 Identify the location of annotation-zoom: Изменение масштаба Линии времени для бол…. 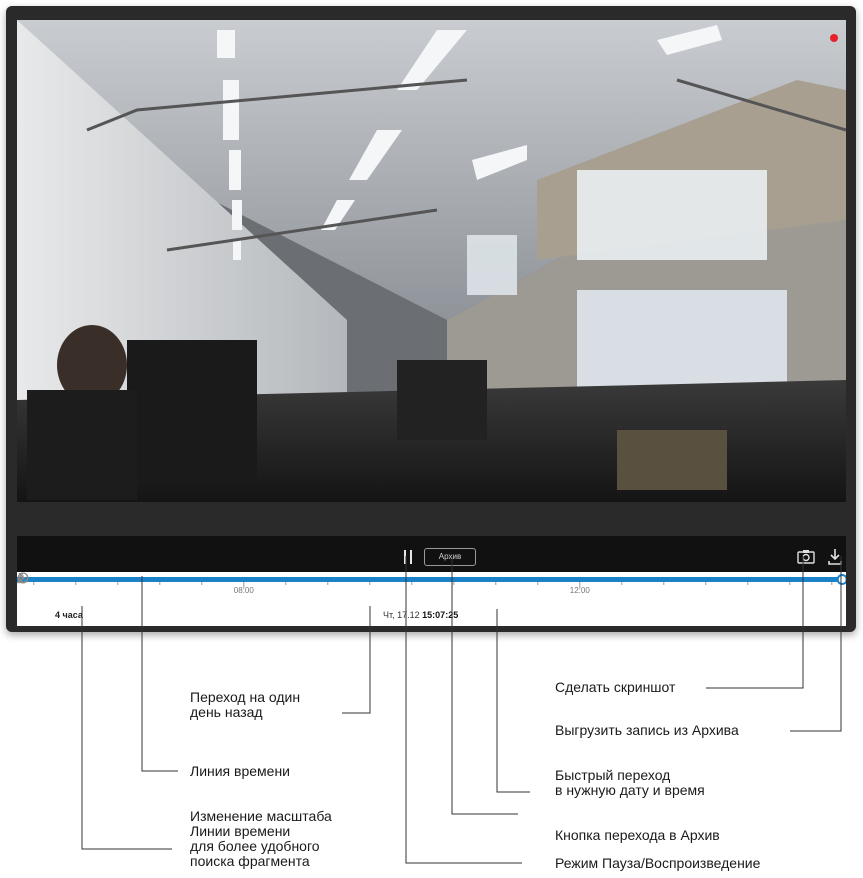
(261, 838).